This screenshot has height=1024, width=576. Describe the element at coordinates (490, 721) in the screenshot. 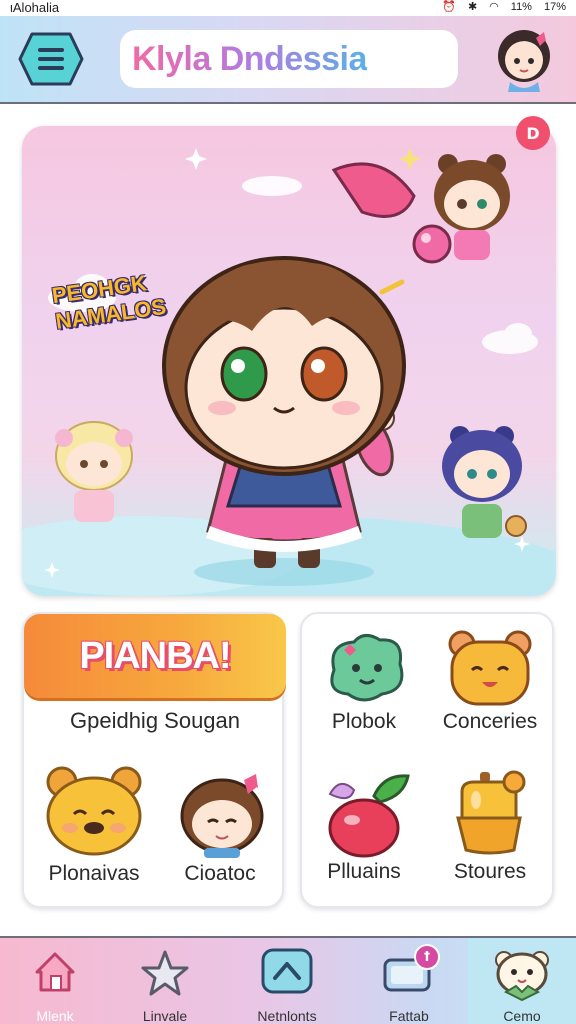

I see `tile-label-conceries: Conceries` at that location.